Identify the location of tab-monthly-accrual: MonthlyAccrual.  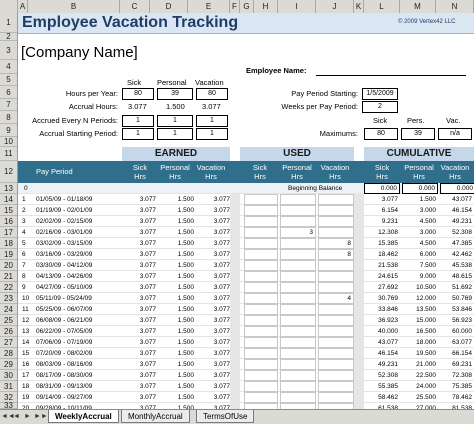
(155, 416).